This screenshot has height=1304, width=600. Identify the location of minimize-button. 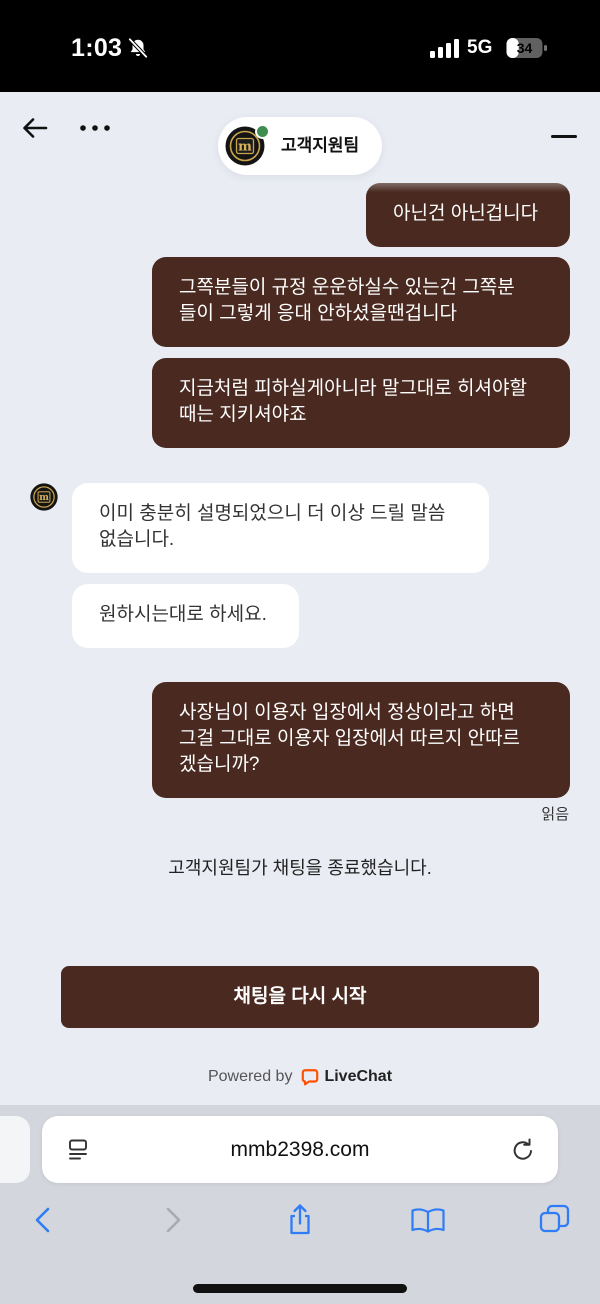
(564, 136).